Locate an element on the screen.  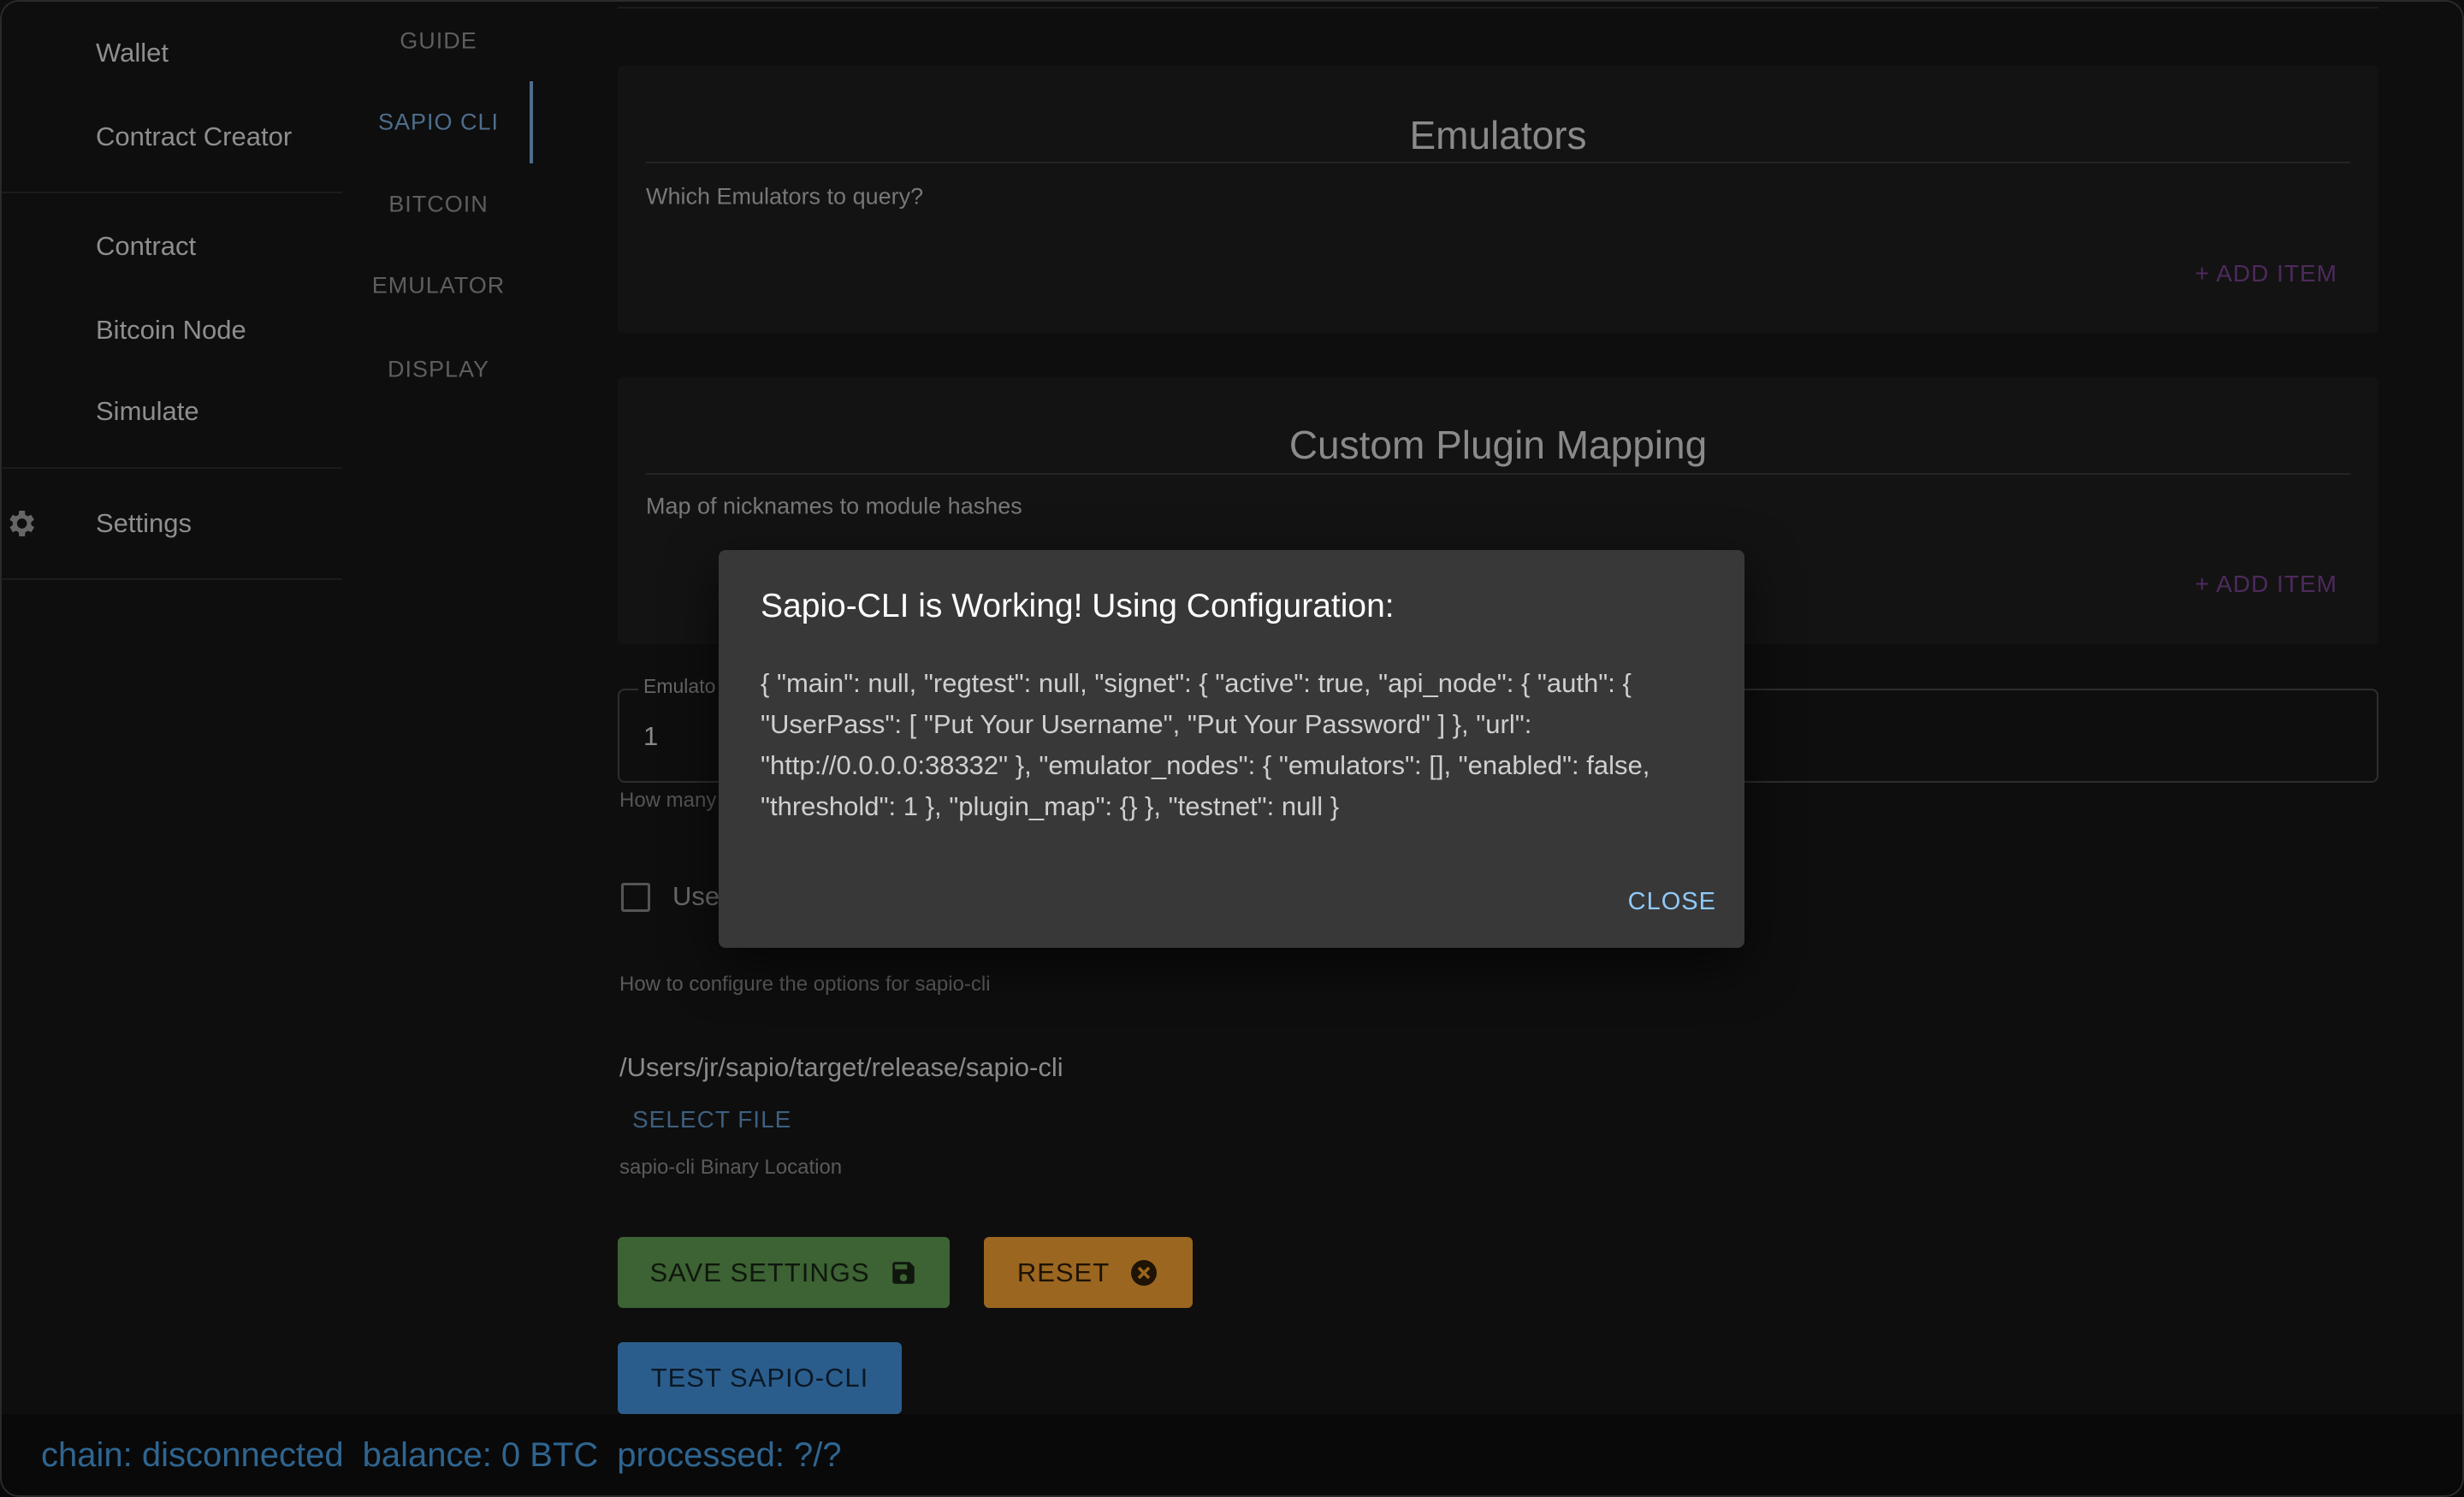
checkbox is located at coordinates (635, 897).